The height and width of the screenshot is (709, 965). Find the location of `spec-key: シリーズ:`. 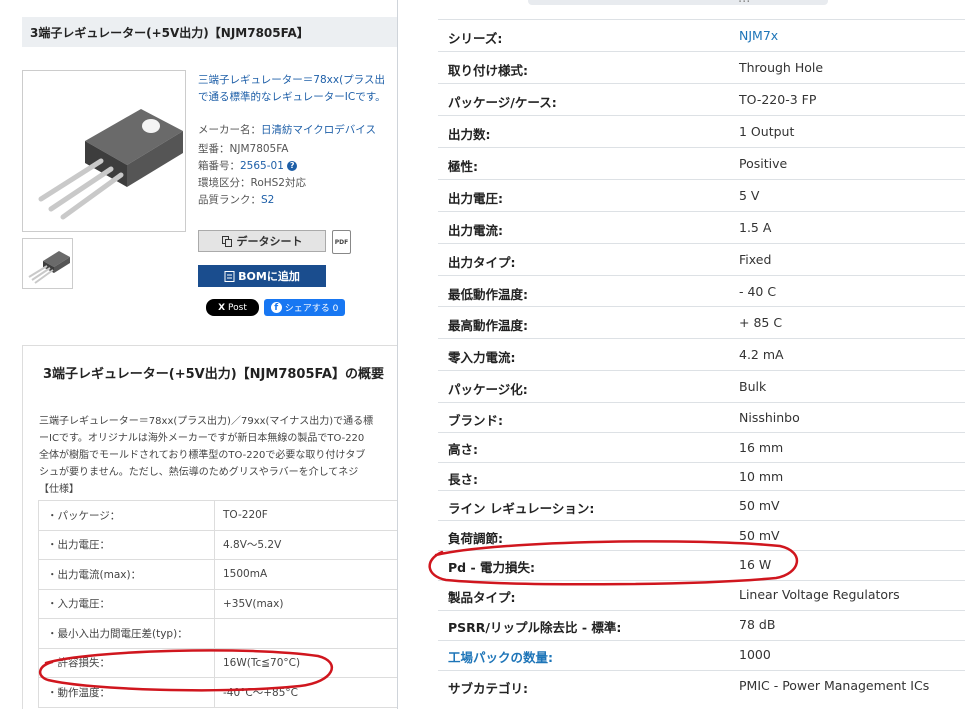

spec-key: シリーズ: is located at coordinates (475, 38).